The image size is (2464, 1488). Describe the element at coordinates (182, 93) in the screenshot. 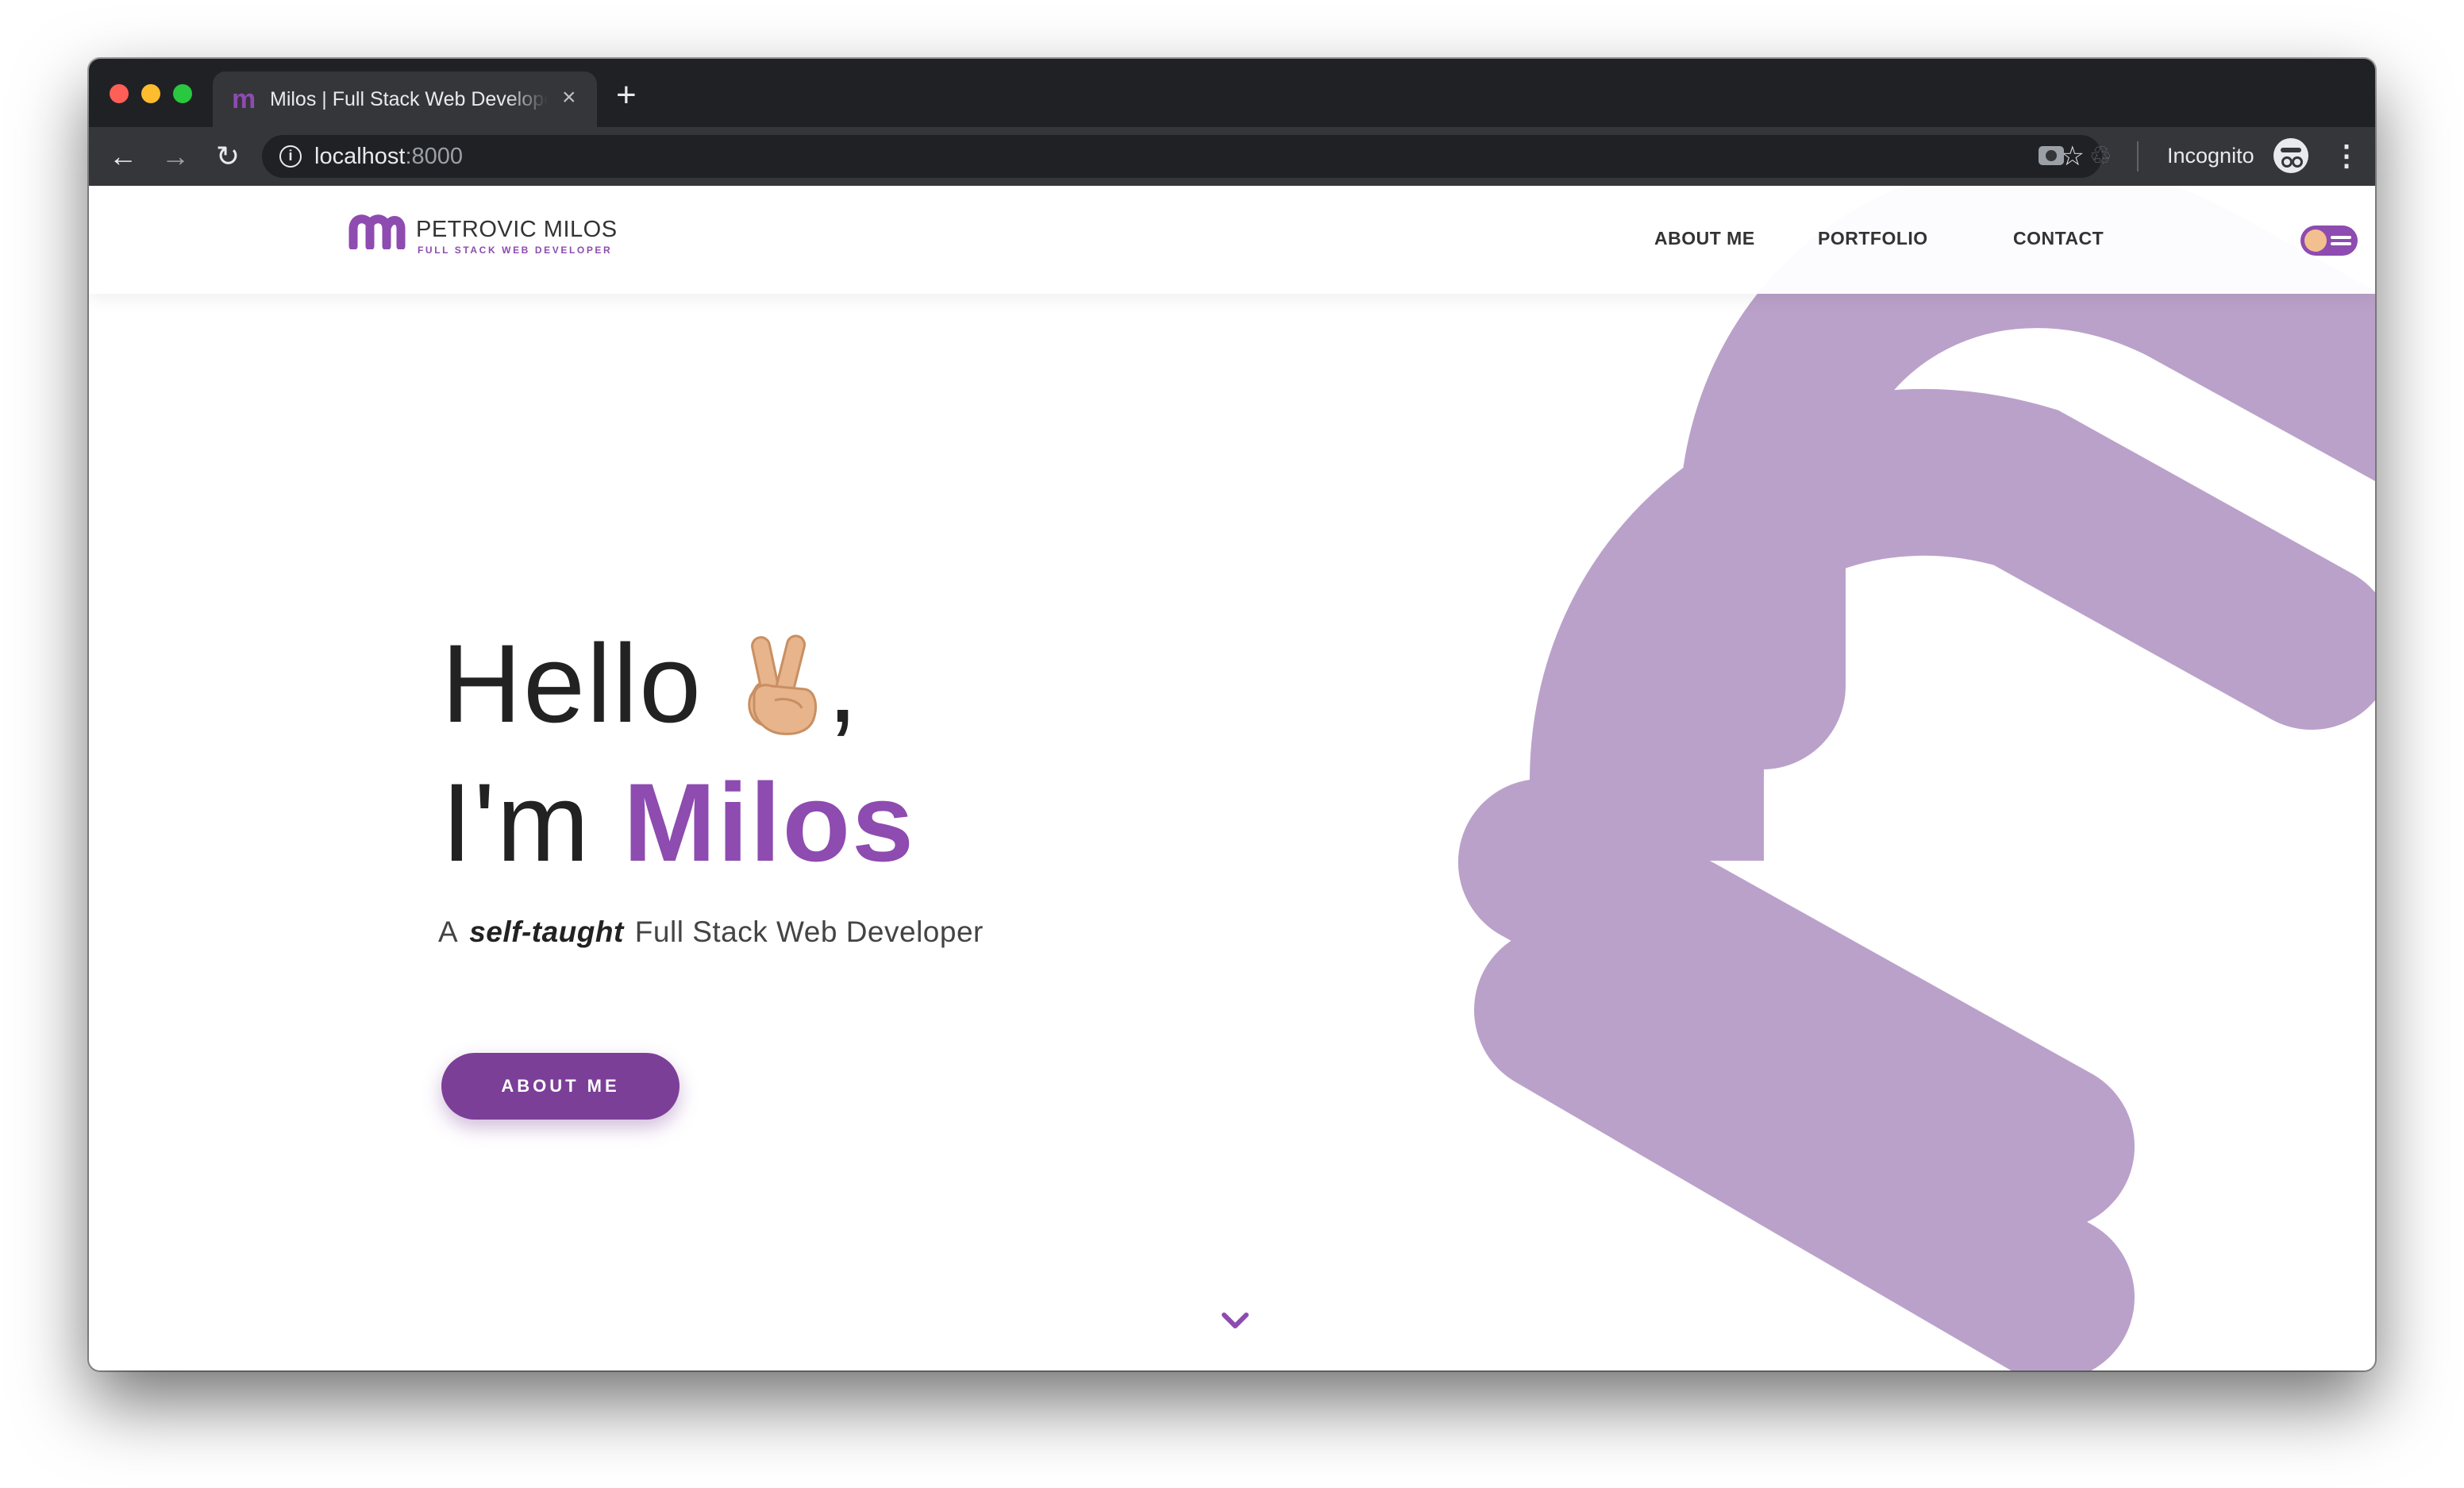

I see `maximize-window-button` at that location.